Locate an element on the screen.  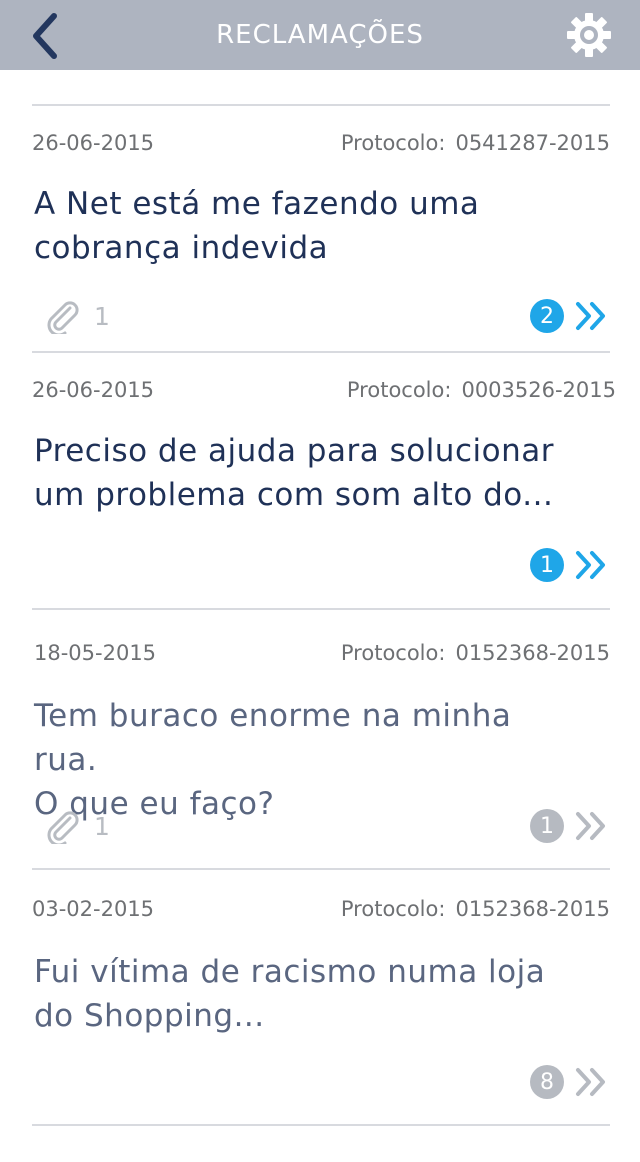
settings-button is located at coordinates (589, 35).